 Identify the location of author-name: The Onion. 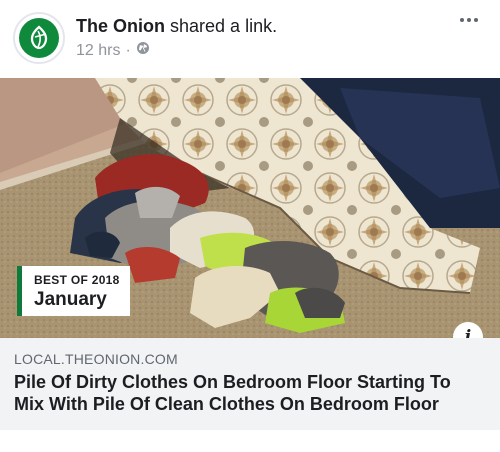
(120, 26).